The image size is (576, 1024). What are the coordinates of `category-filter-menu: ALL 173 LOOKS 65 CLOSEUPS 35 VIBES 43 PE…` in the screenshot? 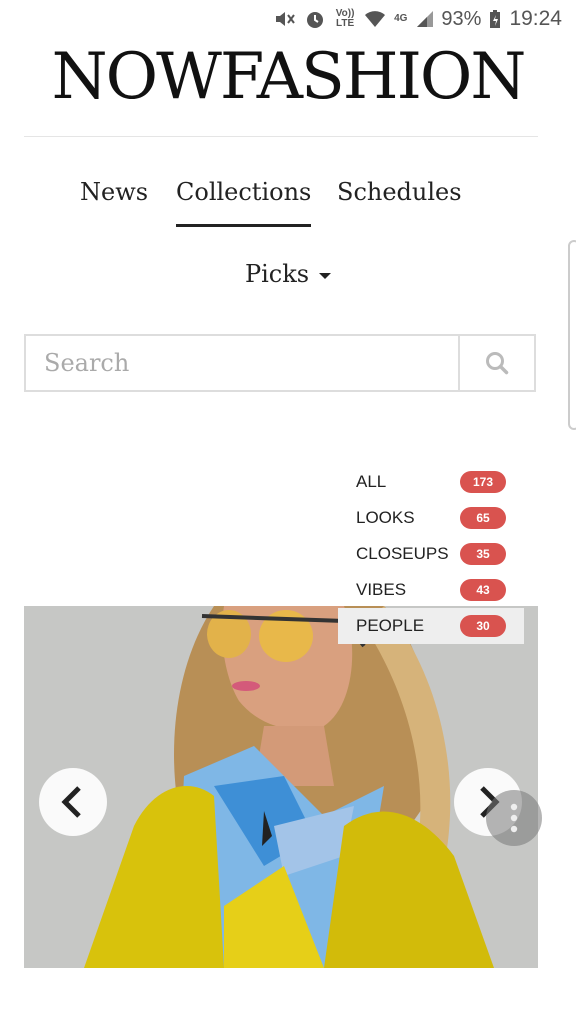 It's located at (431, 554).